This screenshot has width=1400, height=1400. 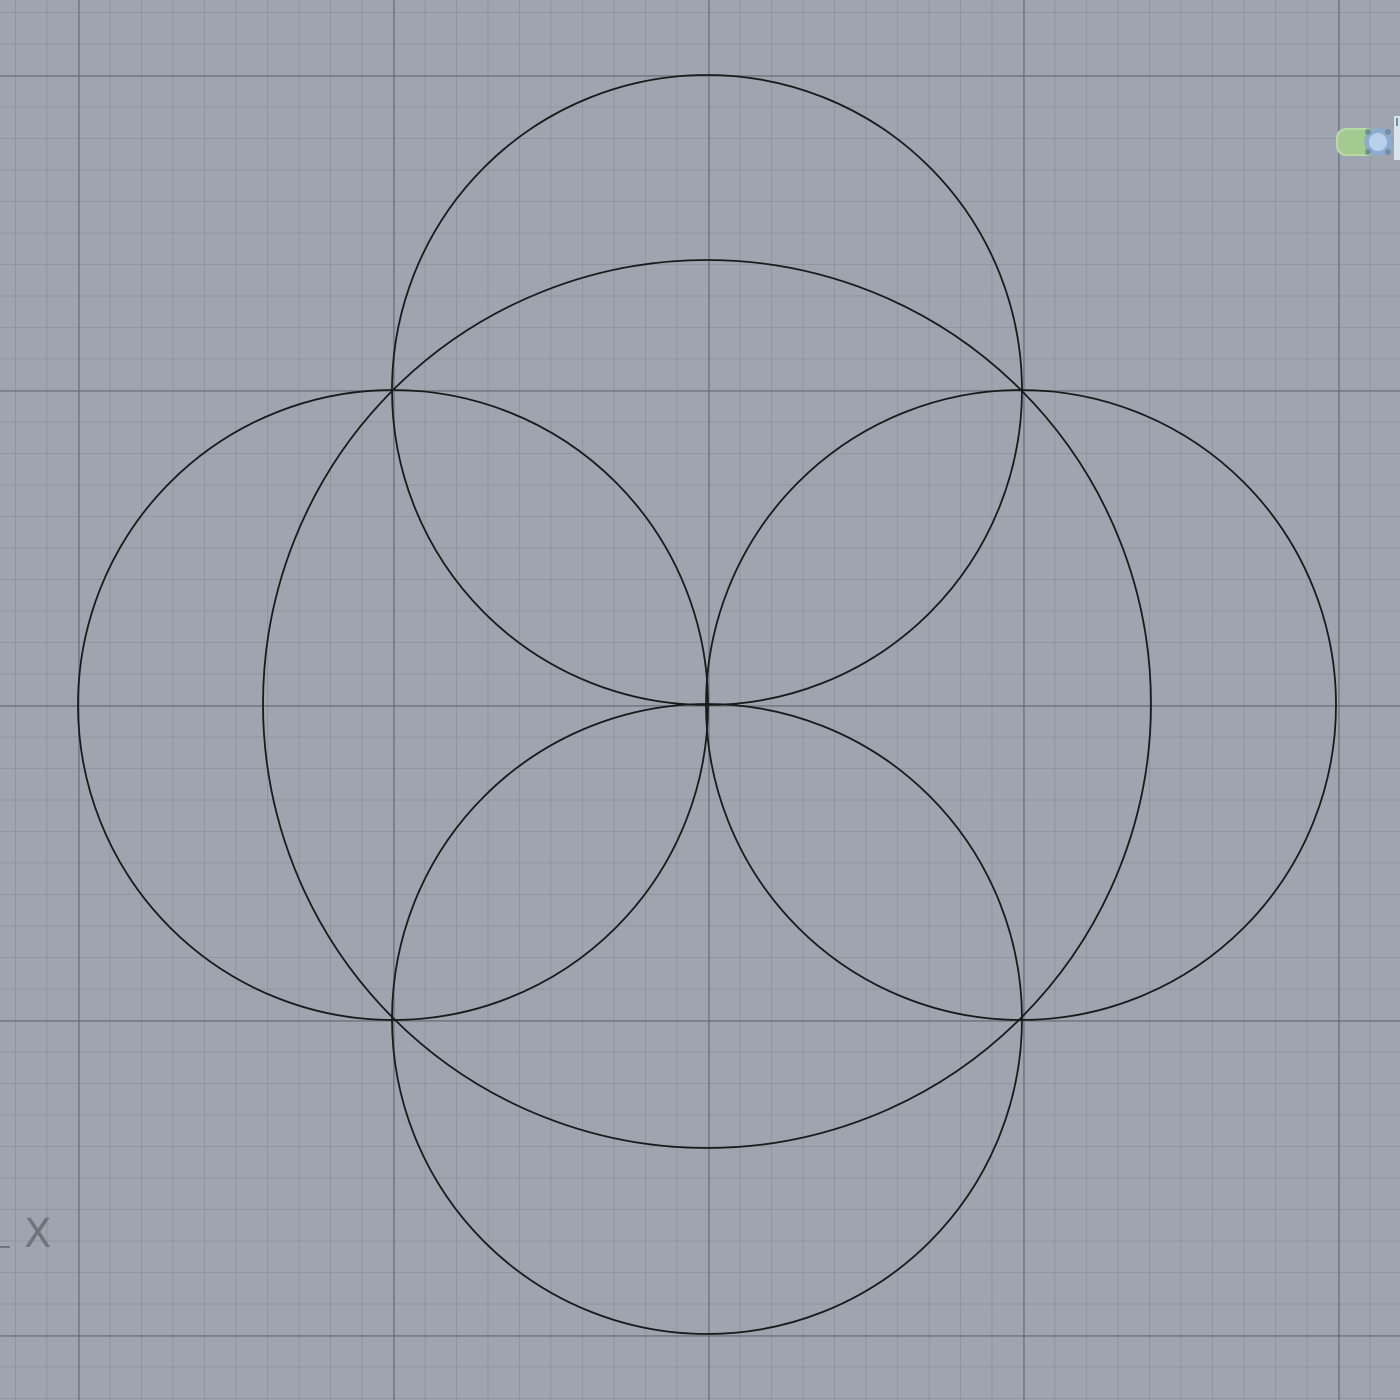 I want to click on world-axis-indicator: X, so click(x=25, y=1231).